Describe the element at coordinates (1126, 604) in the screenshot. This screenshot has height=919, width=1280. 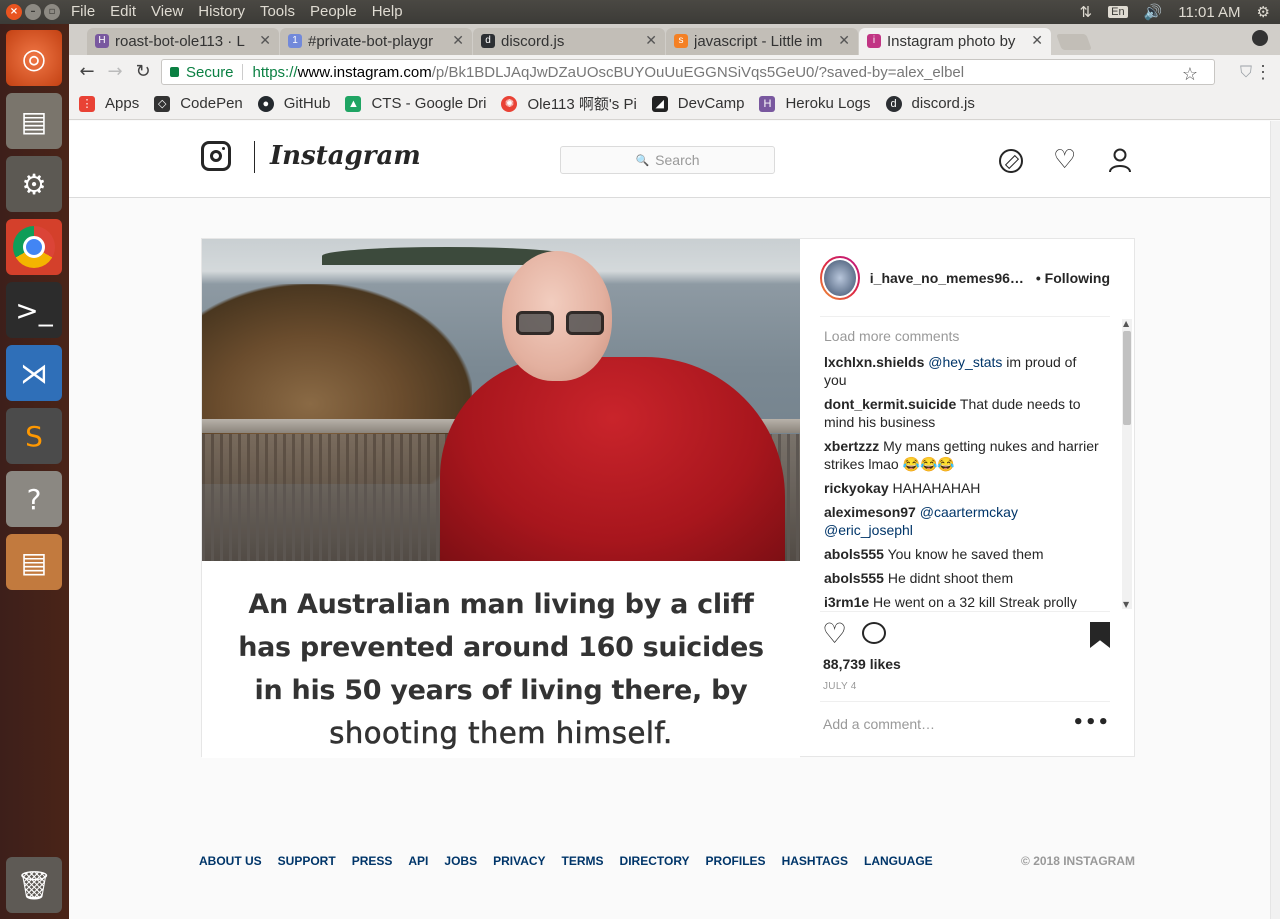
I see `scroll-down-icon: ▼` at that location.